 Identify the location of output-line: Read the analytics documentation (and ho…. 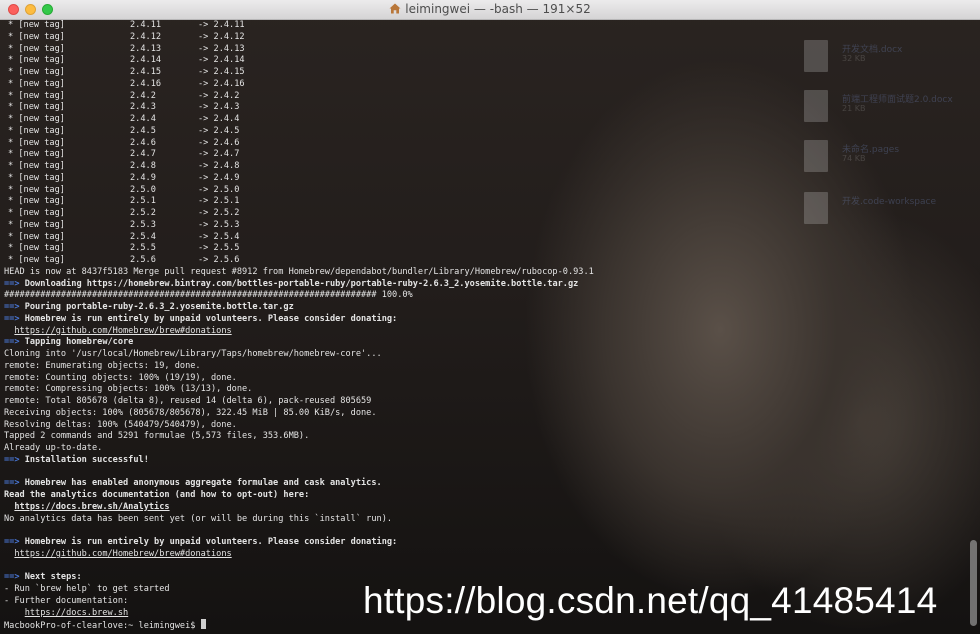
(484, 496).